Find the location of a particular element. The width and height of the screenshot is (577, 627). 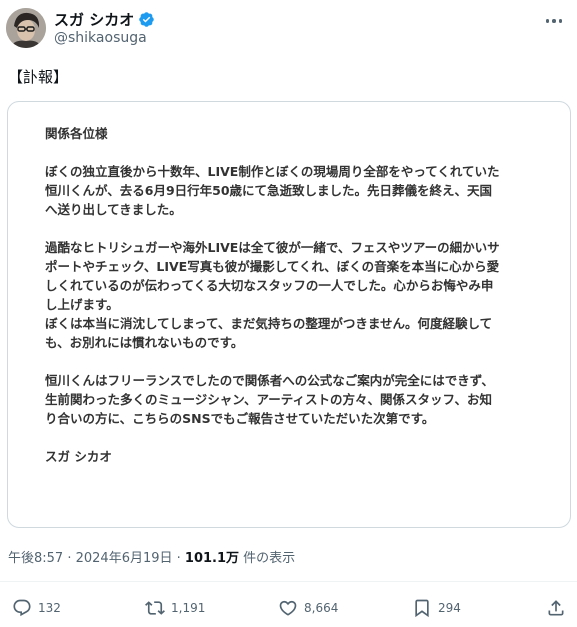

bookmark-count: 294 is located at coordinates (449, 608).